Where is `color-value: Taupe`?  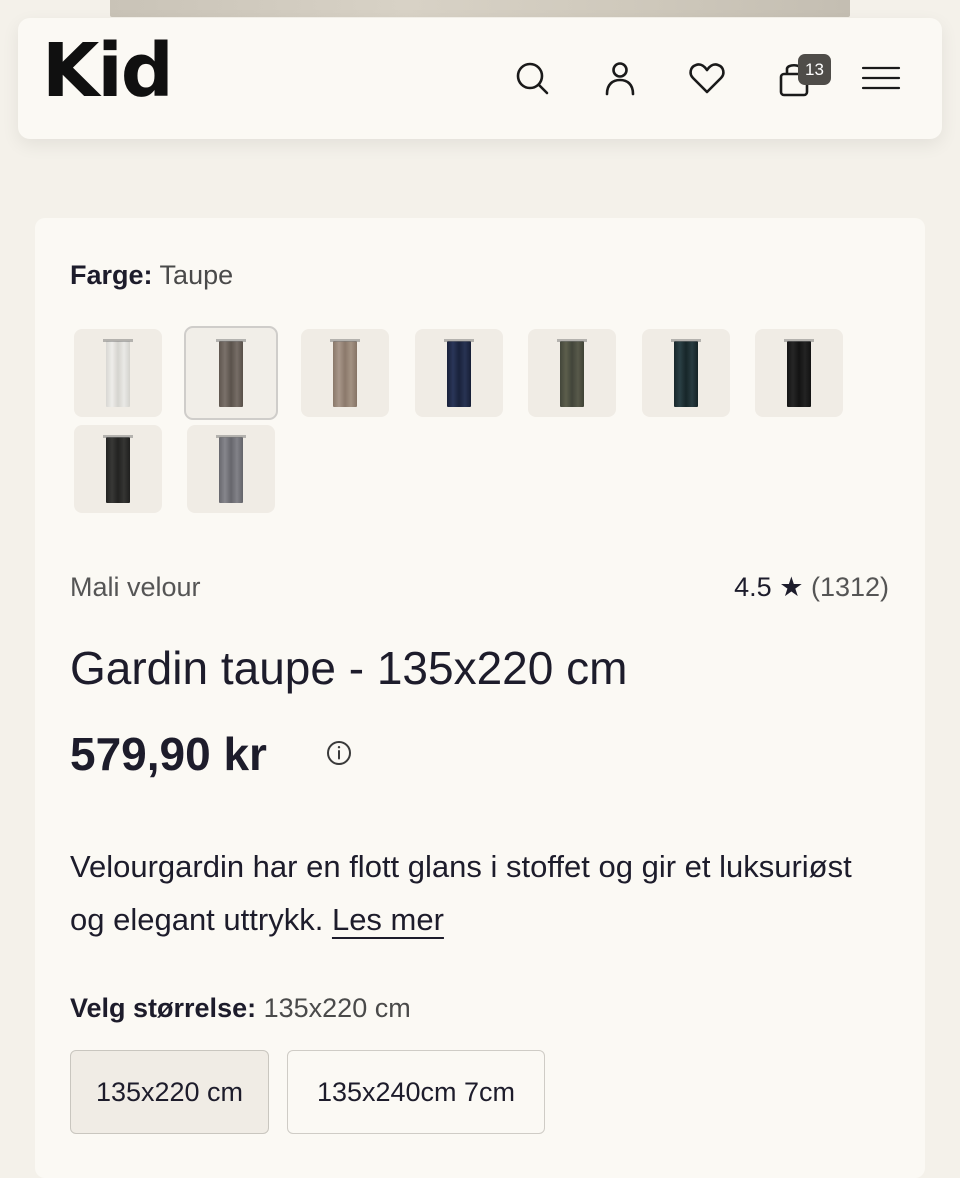
color-value: Taupe is located at coordinates (196, 275).